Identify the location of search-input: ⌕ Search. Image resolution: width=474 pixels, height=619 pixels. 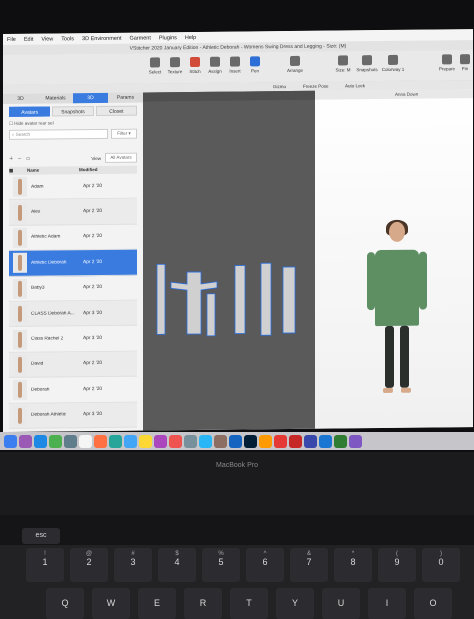
(58, 134).